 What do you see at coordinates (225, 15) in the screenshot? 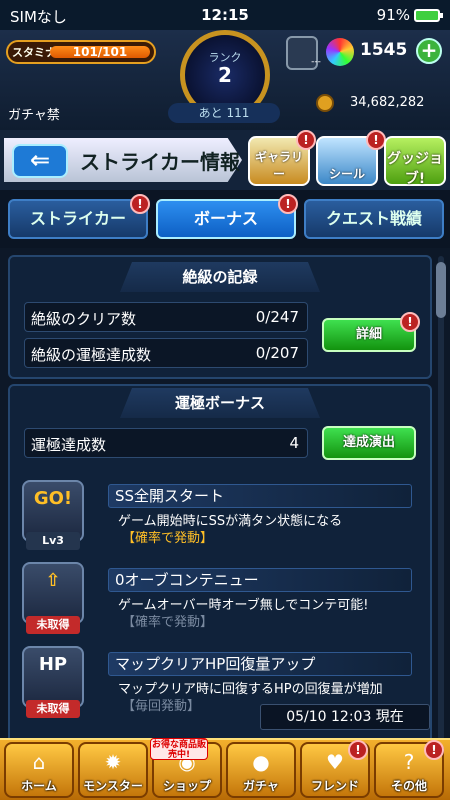
I see `status-bar: SIMなし 12:15 91%` at bounding box center [225, 15].